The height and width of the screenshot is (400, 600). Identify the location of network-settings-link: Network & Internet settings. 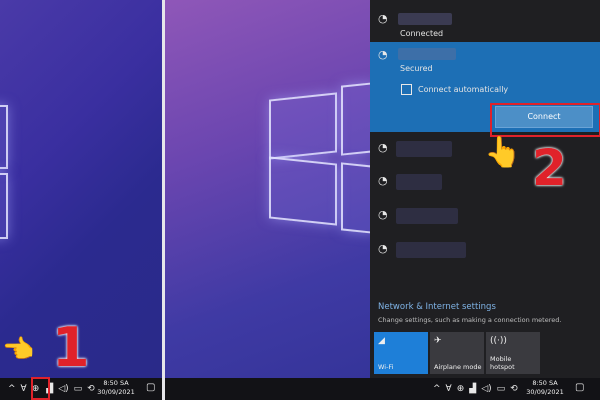
(437, 307).